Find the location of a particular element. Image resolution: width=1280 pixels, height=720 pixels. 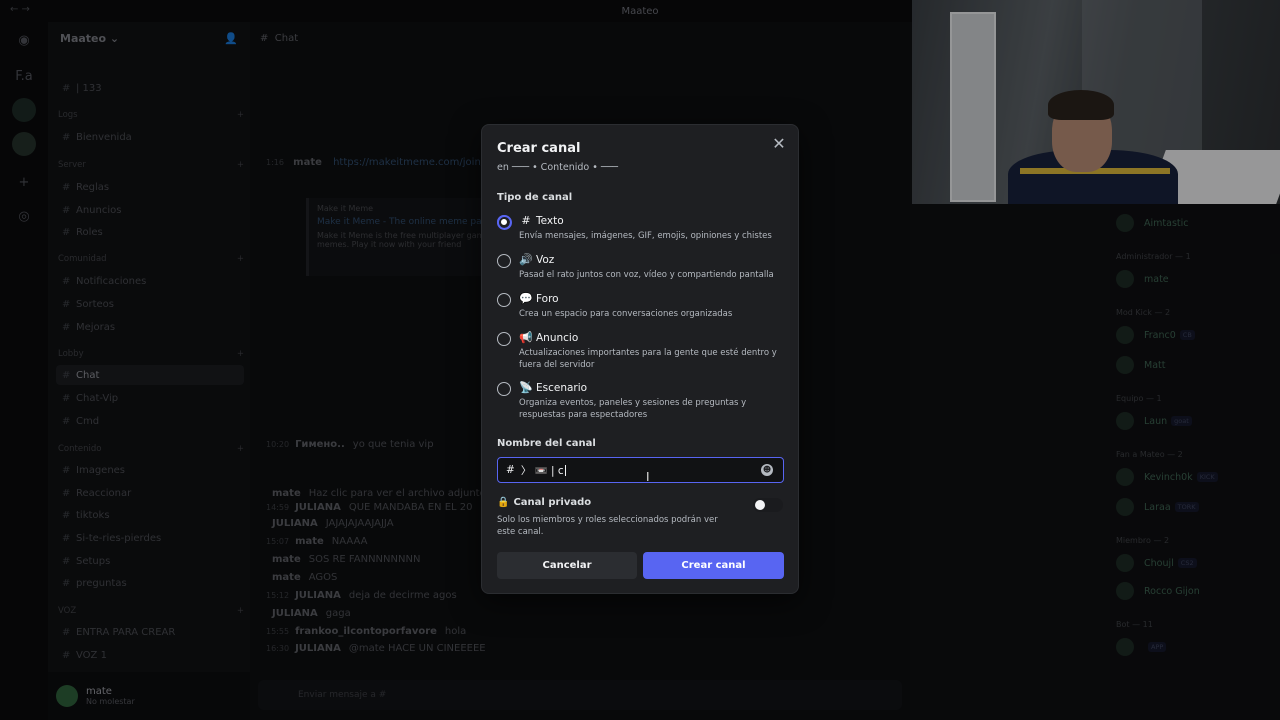

channel-name-label: Nombre del canal is located at coordinates (546, 443).